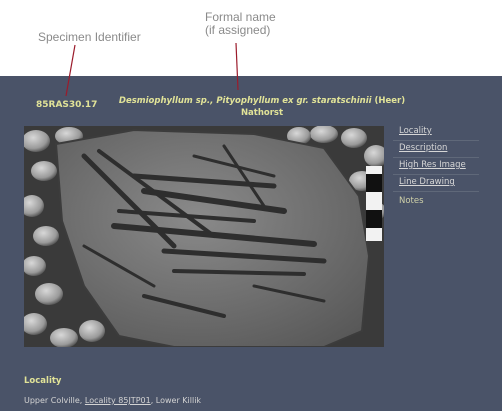  I want to click on nav-description-link: Description, so click(436, 149).